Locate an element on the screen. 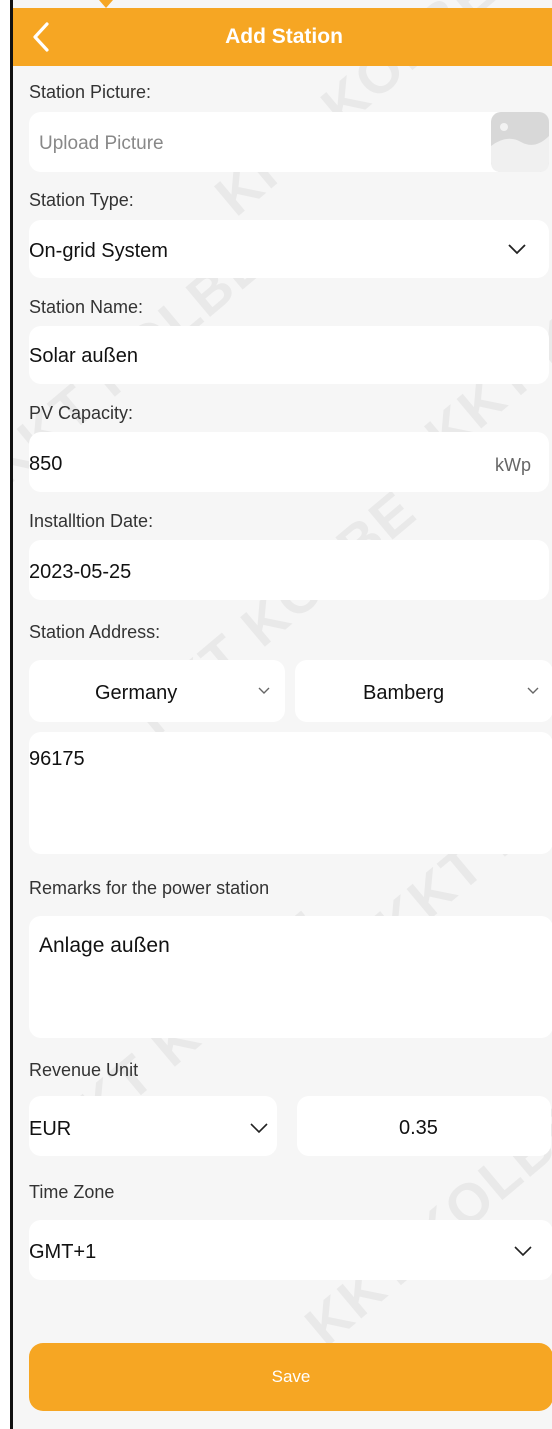 The image size is (552, 1429). upload-picture-placeholder: Upload Picture is located at coordinates (101, 143).